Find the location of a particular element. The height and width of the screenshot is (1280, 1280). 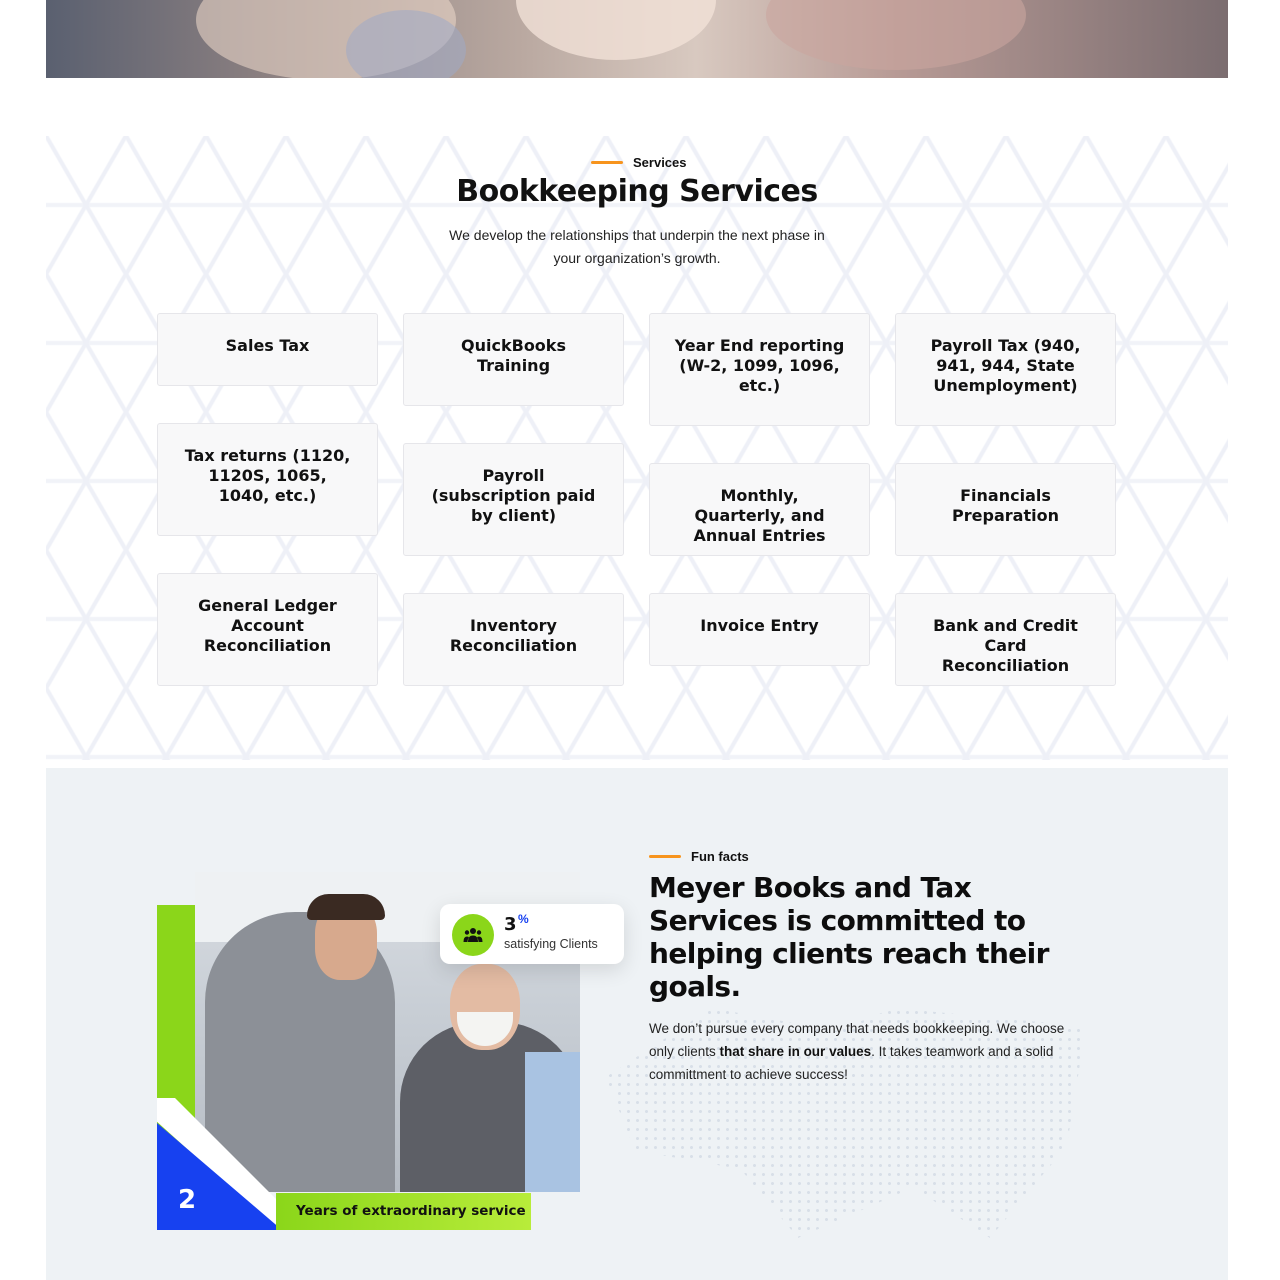

years-value: 2 is located at coordinates (187, 1200).